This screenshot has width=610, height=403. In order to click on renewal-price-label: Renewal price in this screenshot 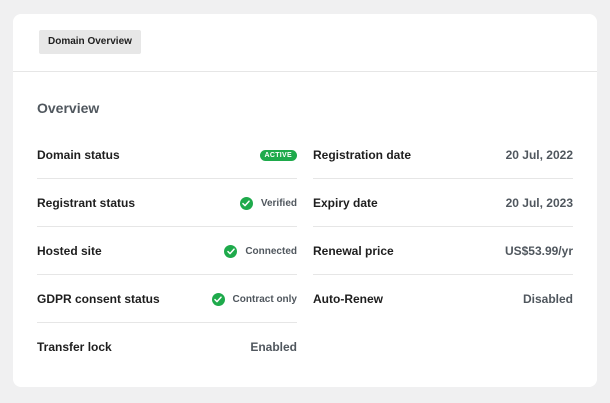, I will do `click(353, 251)`.